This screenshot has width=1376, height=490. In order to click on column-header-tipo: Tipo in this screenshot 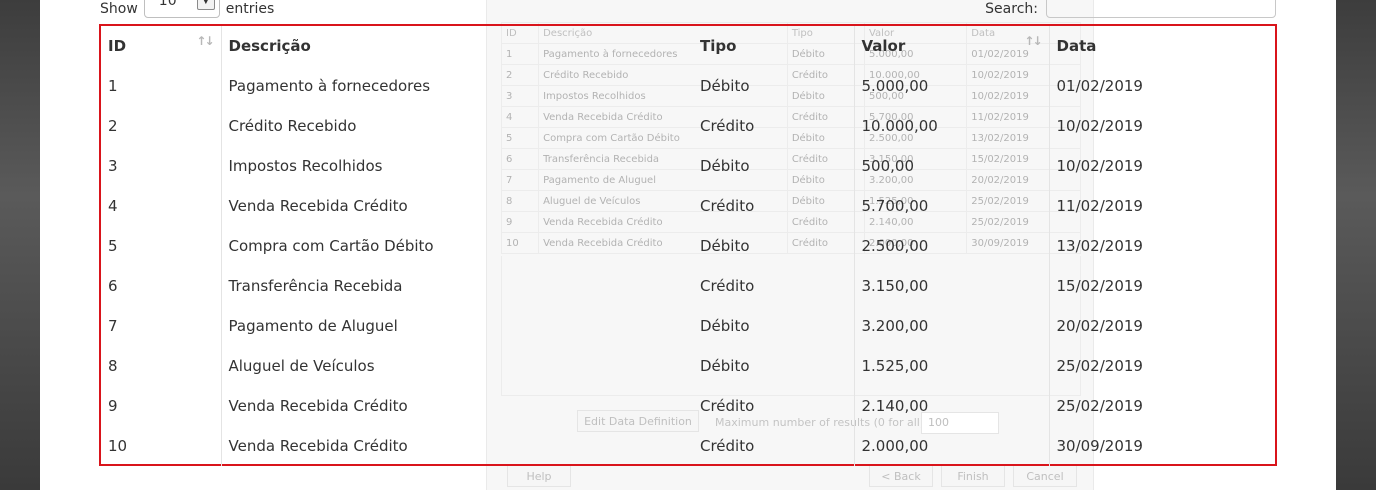, I will do `click(774, 46)`.